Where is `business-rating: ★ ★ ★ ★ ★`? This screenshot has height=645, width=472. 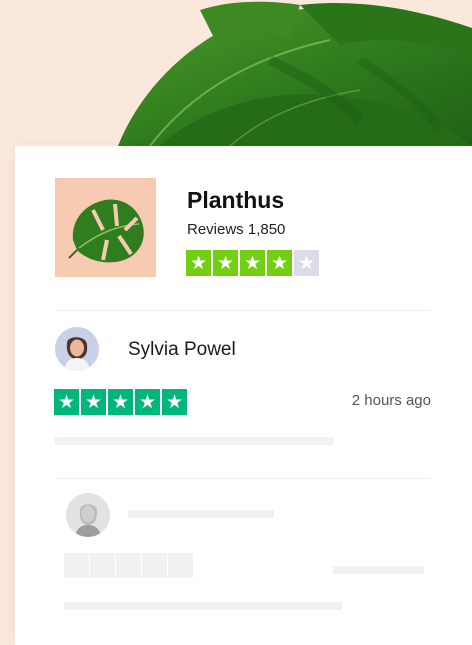
business-rating: ★ ★ ★ ★ ★ is located at coordinates (252, 263).